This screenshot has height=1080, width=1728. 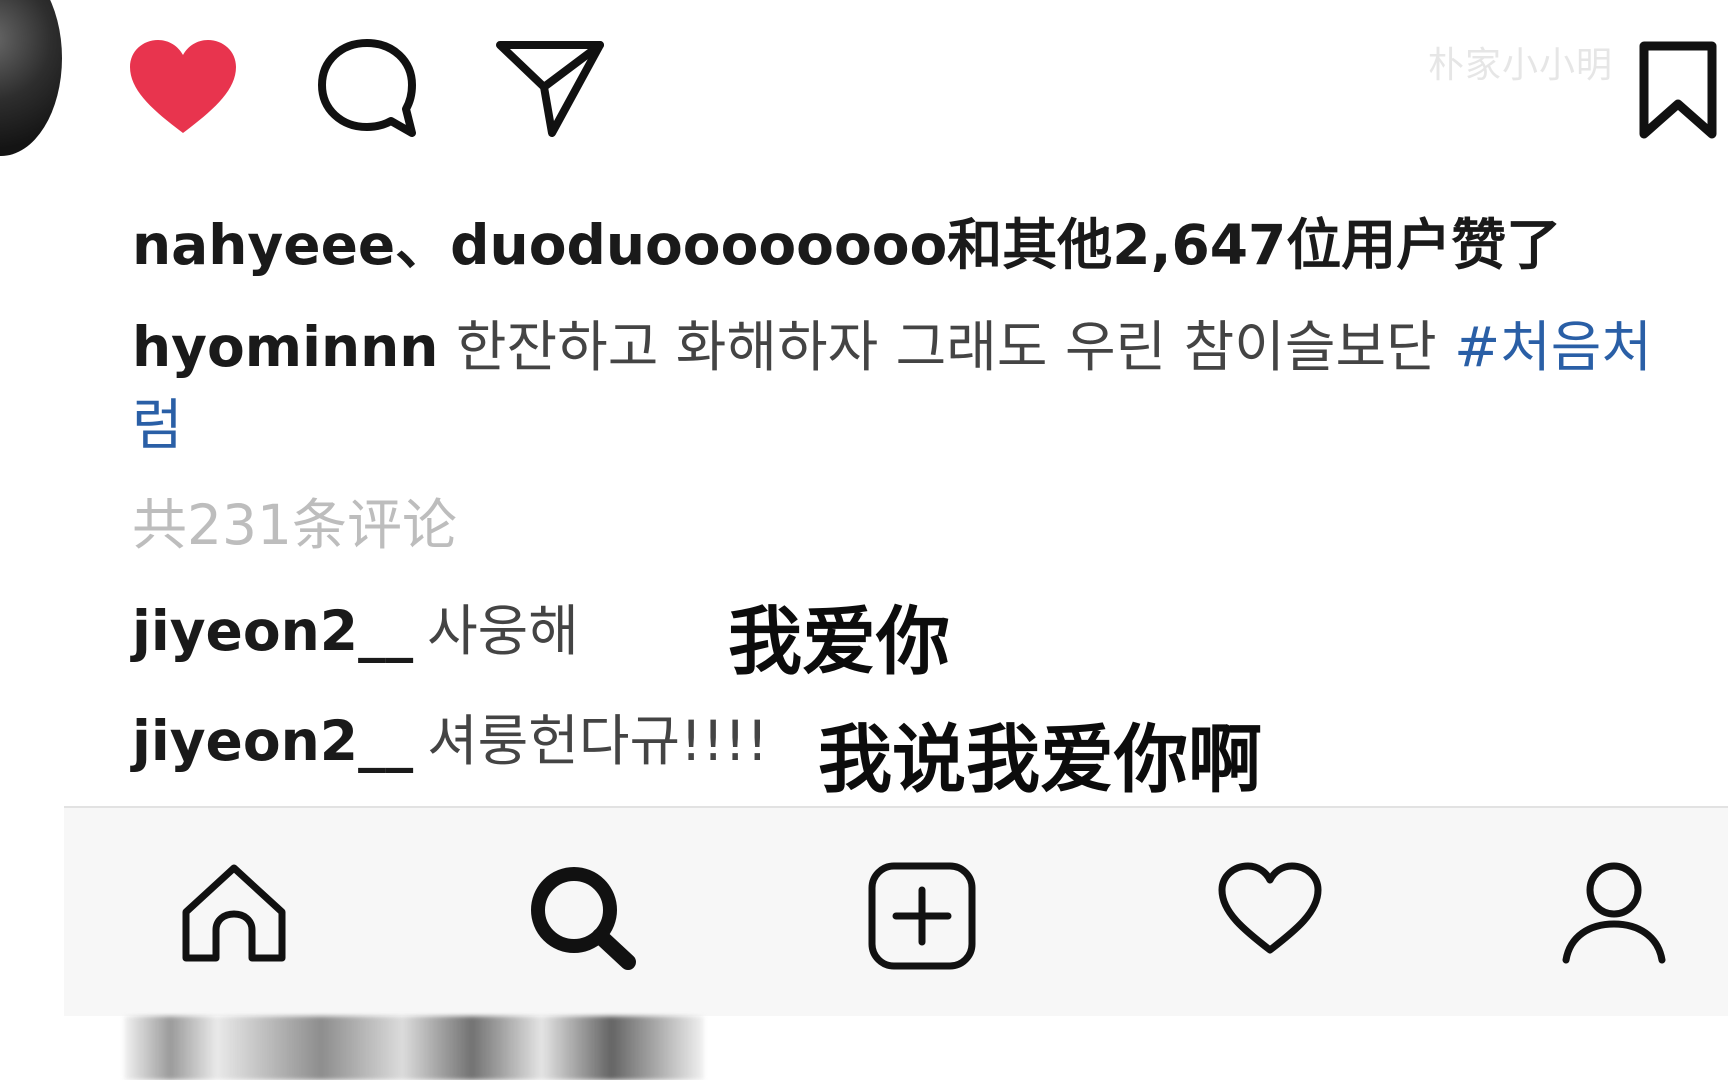 I want to click on heart-filled-icon, so click(x=183, y=89).